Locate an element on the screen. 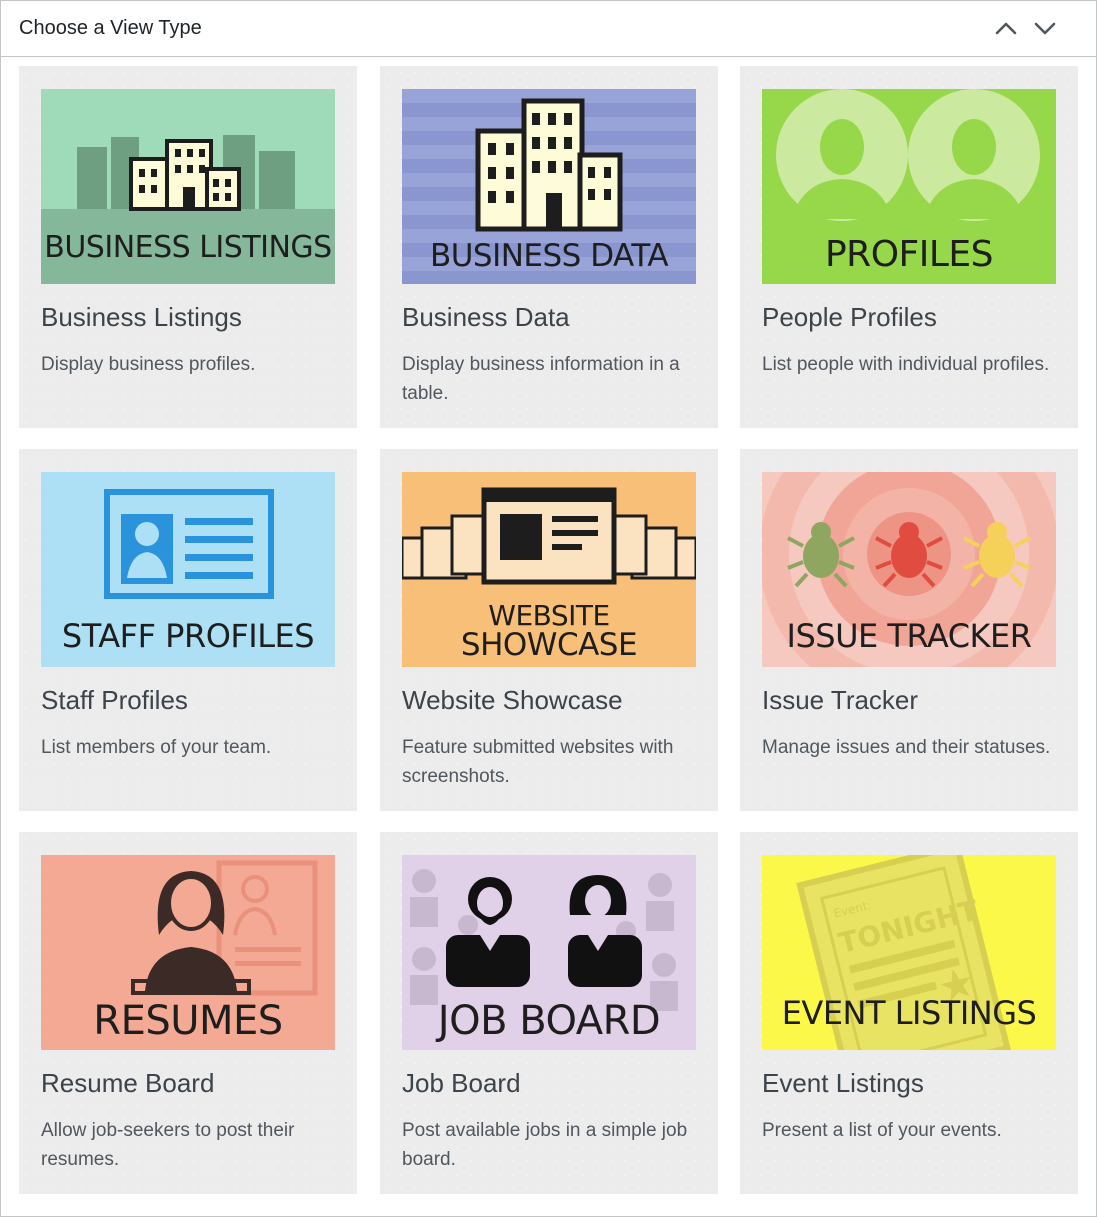 The image size is (1097, 1217). chevron-down-icon is located at coordinates (1045, 28).